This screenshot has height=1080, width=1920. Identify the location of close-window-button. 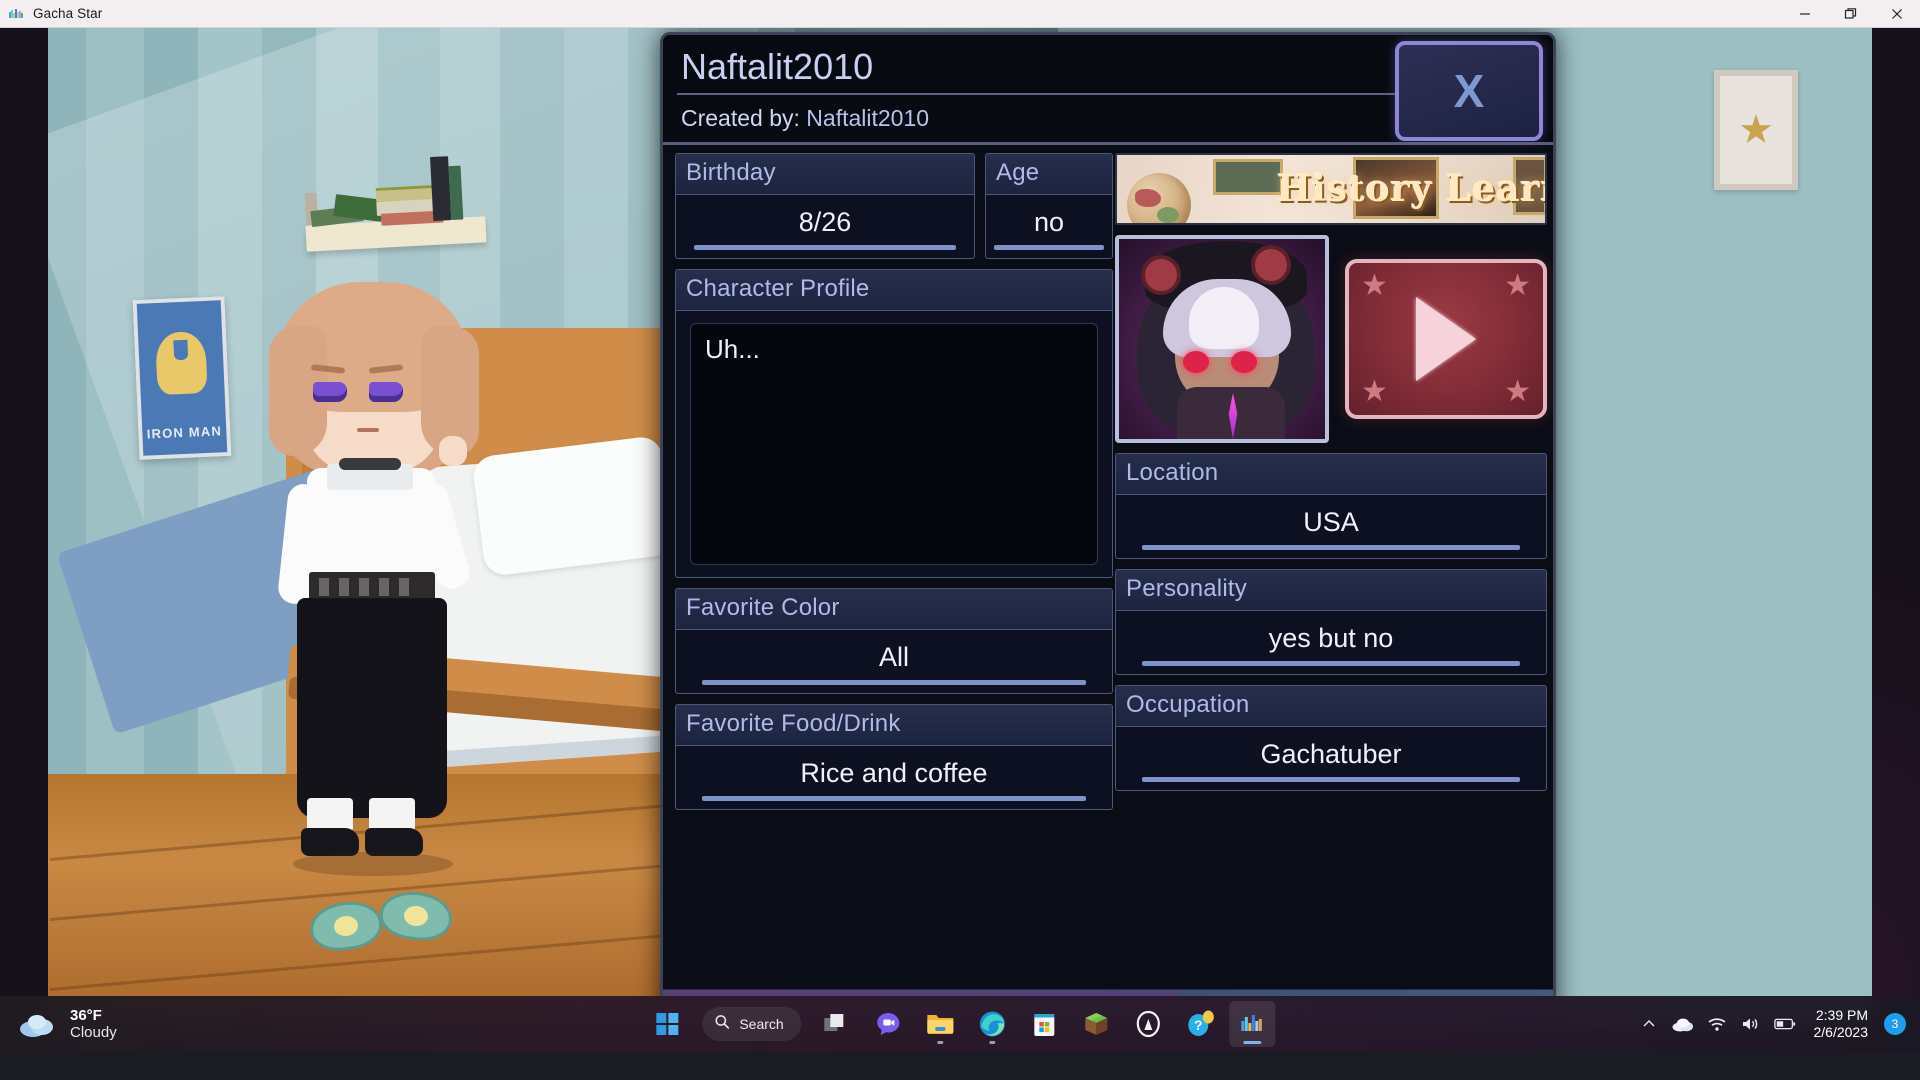
(1897, 14).